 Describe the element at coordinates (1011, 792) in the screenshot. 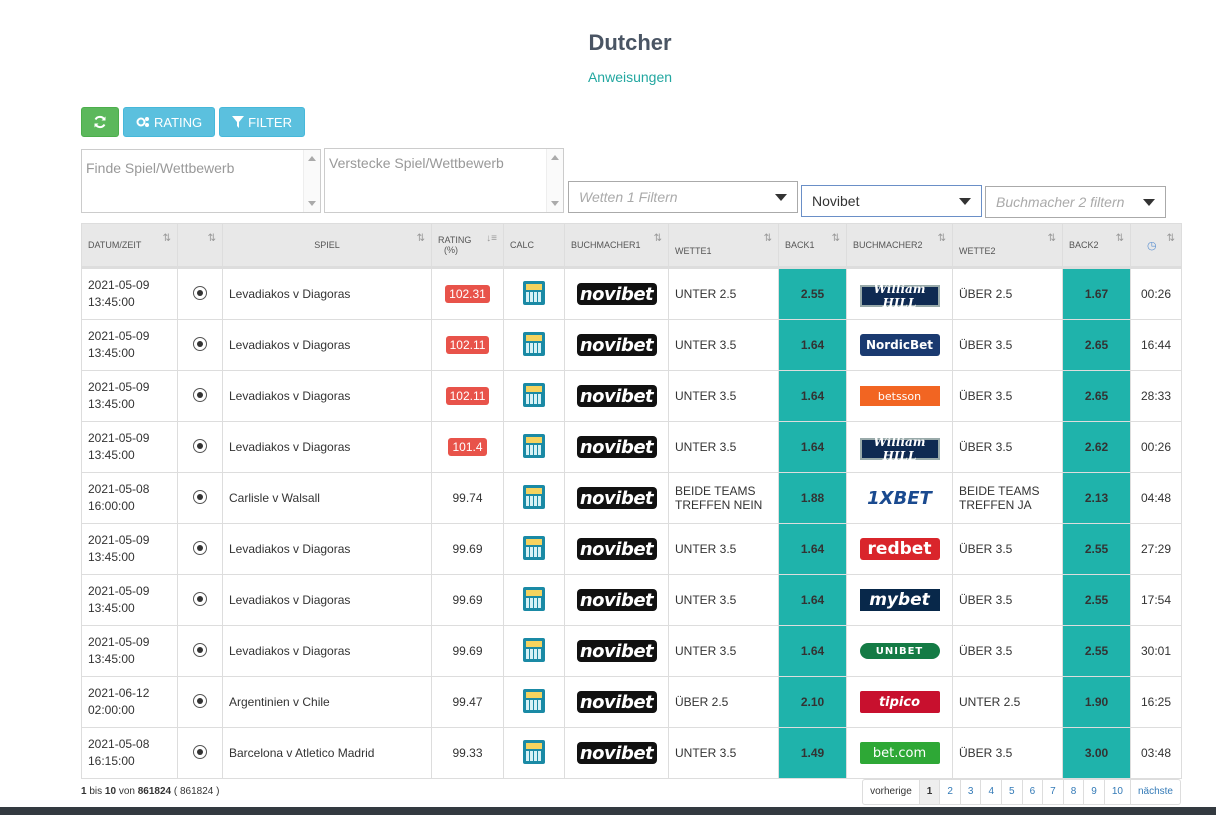

I see `pagination-page-button: 5` at that location.